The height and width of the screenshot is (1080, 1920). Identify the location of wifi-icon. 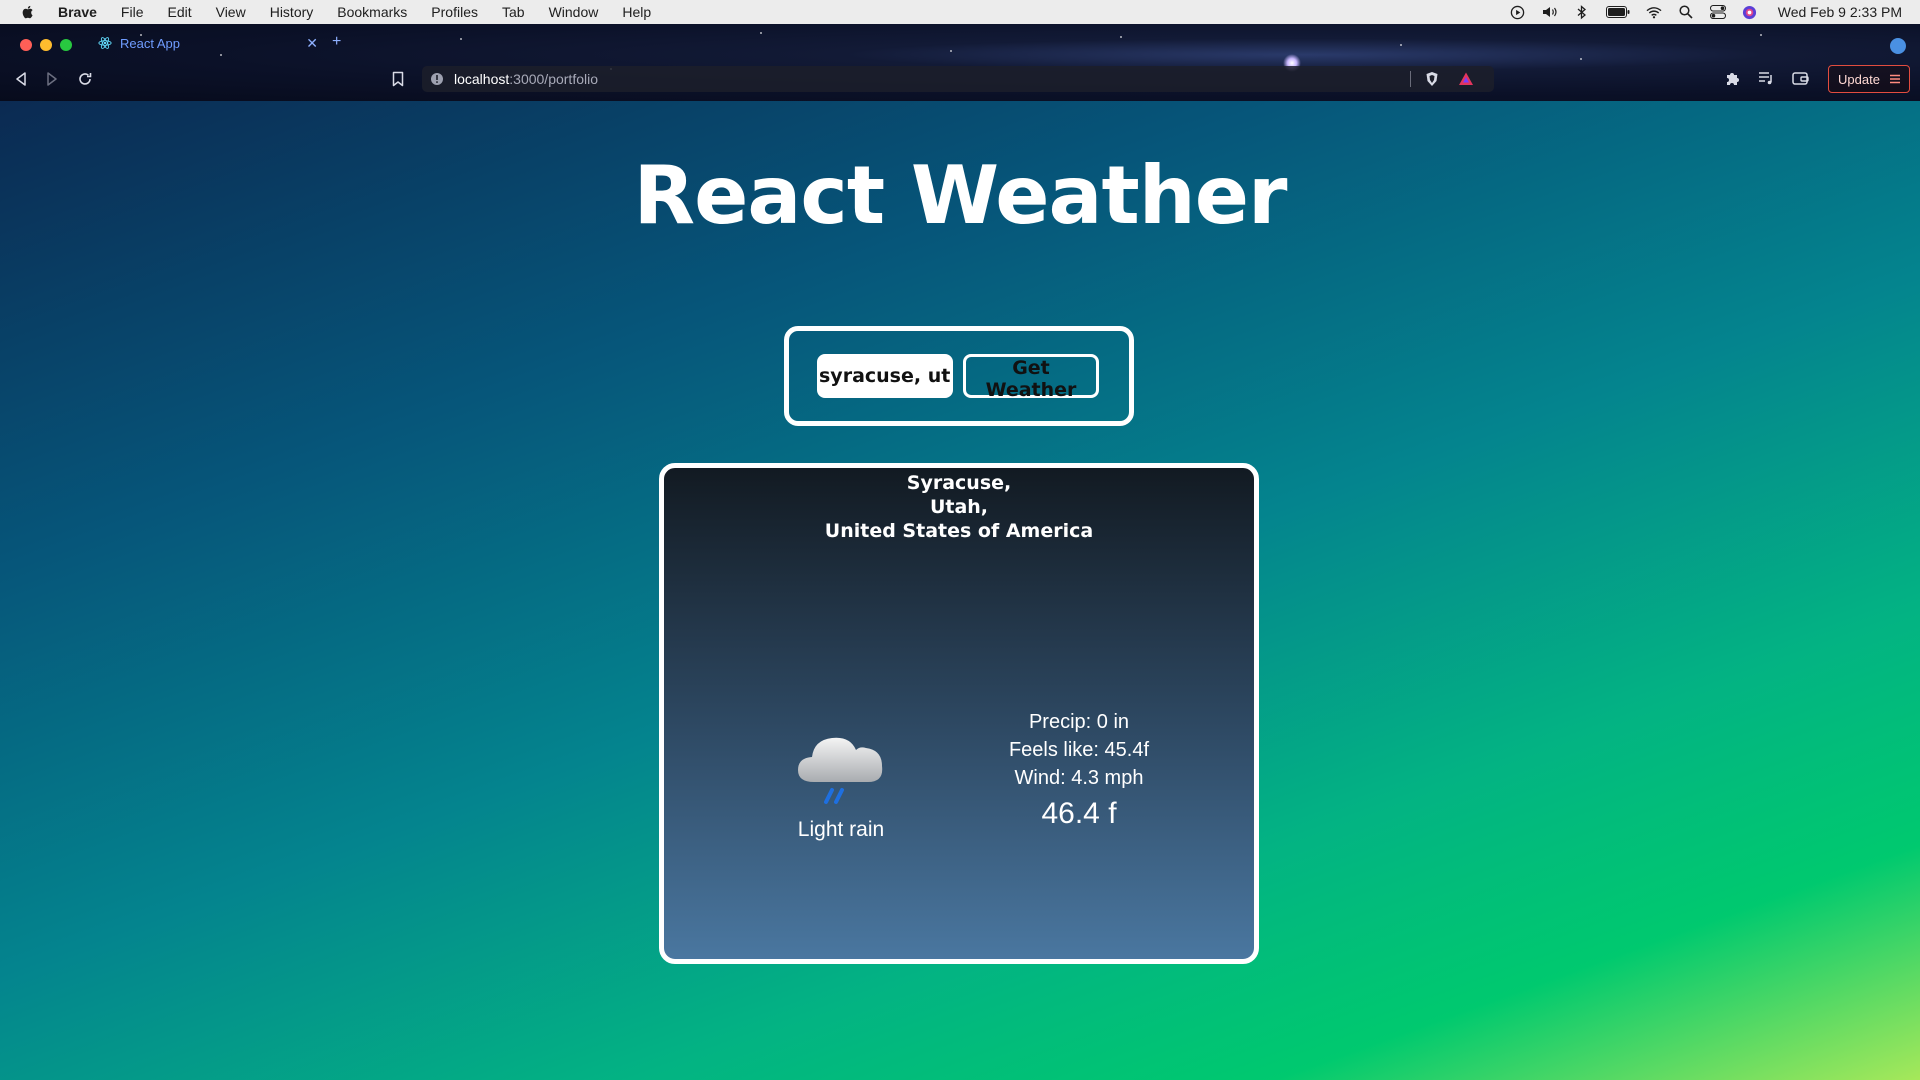
(1654, 12).